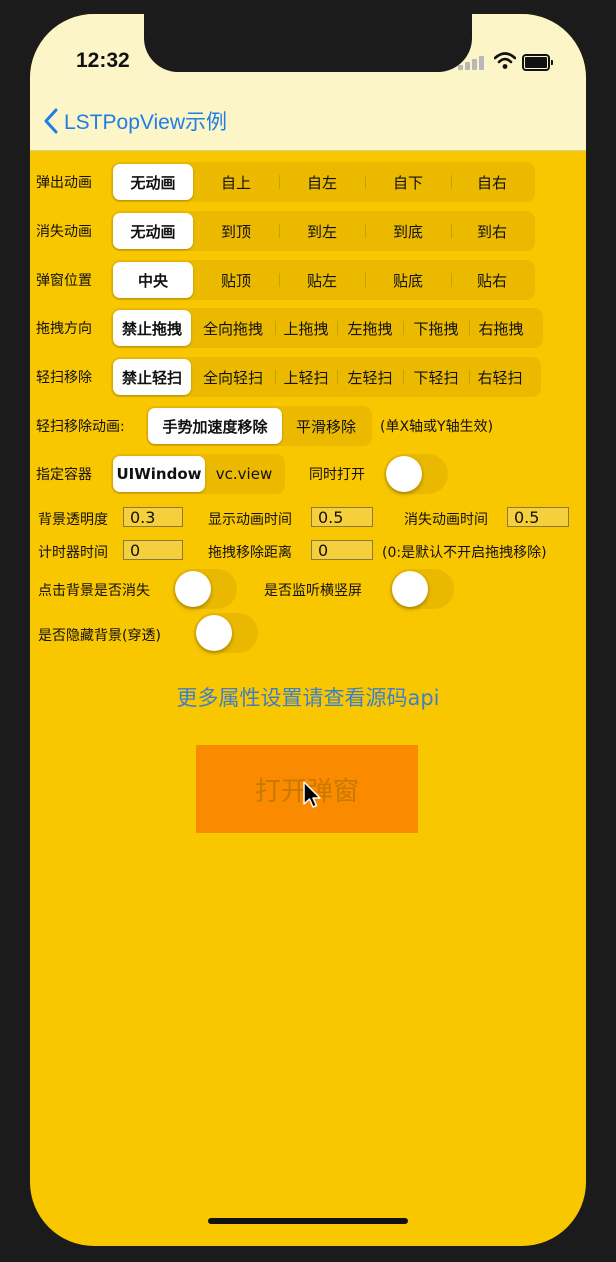 Image resolution: width=616 pixels, height=1262 pixels. Describe the element at coordinates (103, 60) in the screenshot. I see `status-time: 12:32` at that location.